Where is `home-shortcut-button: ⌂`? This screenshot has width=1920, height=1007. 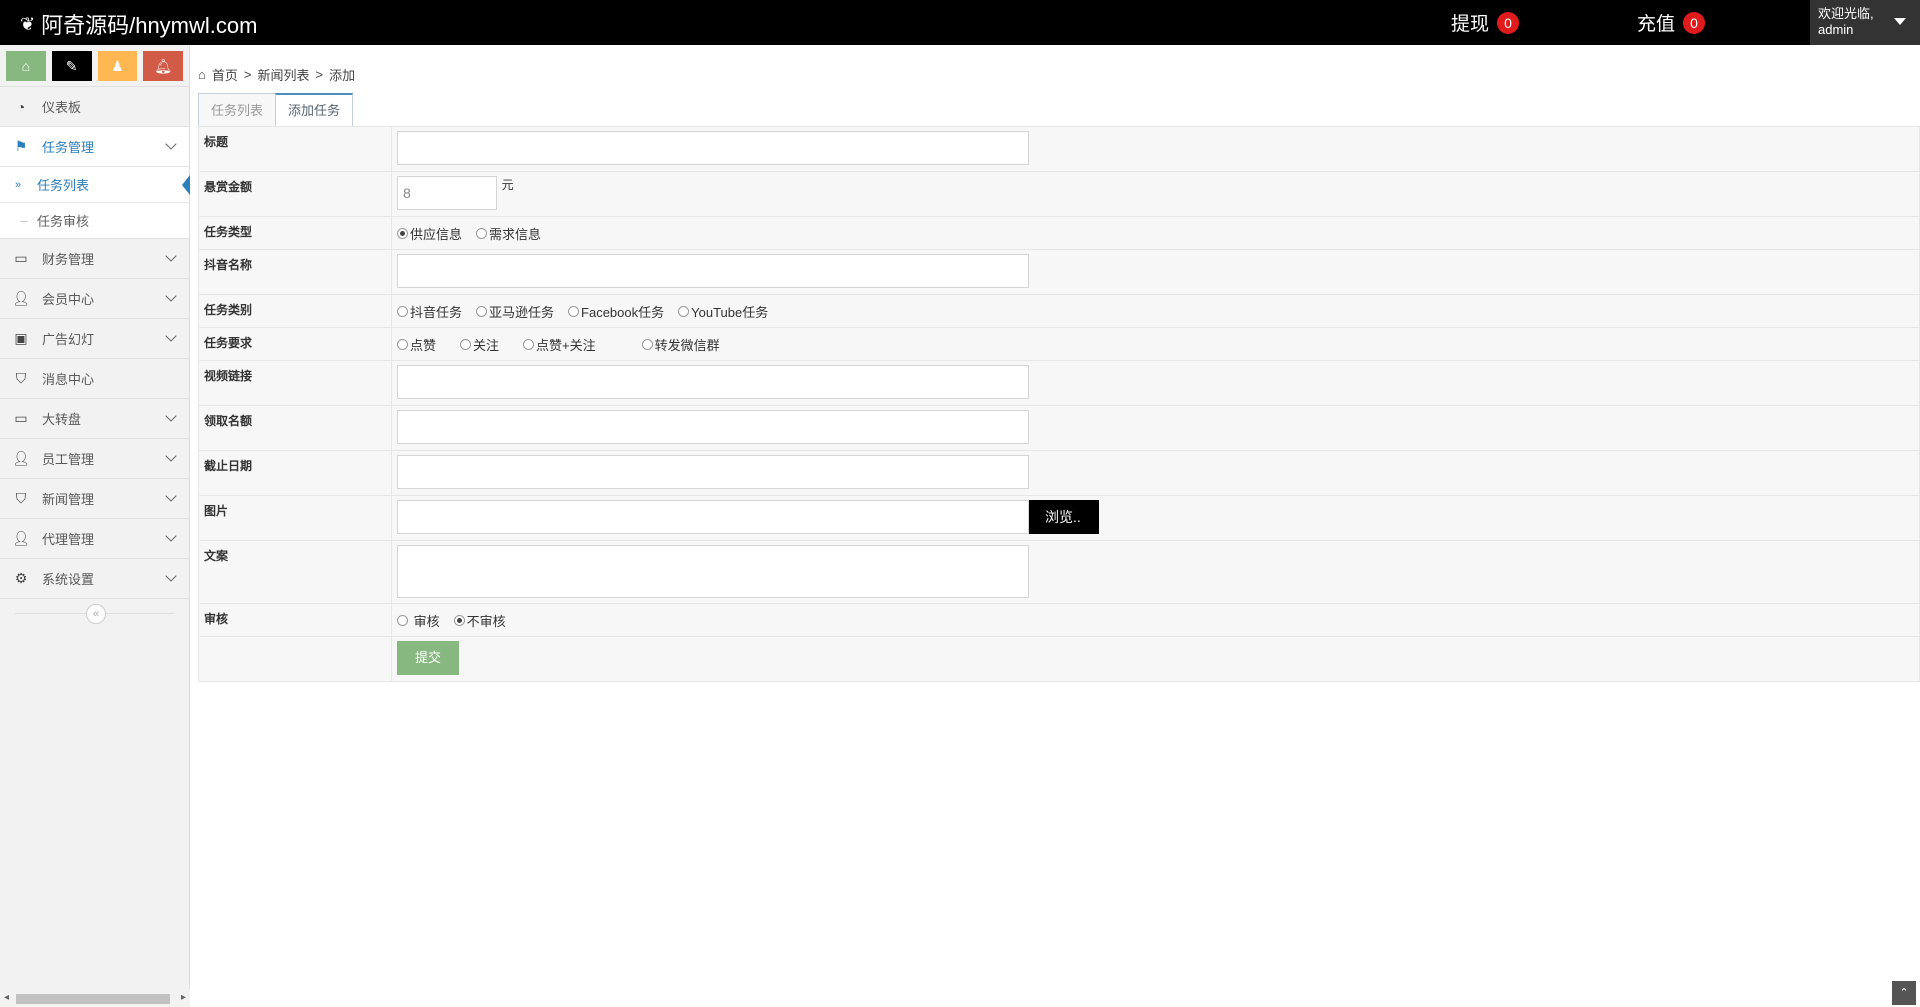 home-shortcut-button: ⌂ is located at coordinates (26, 66).